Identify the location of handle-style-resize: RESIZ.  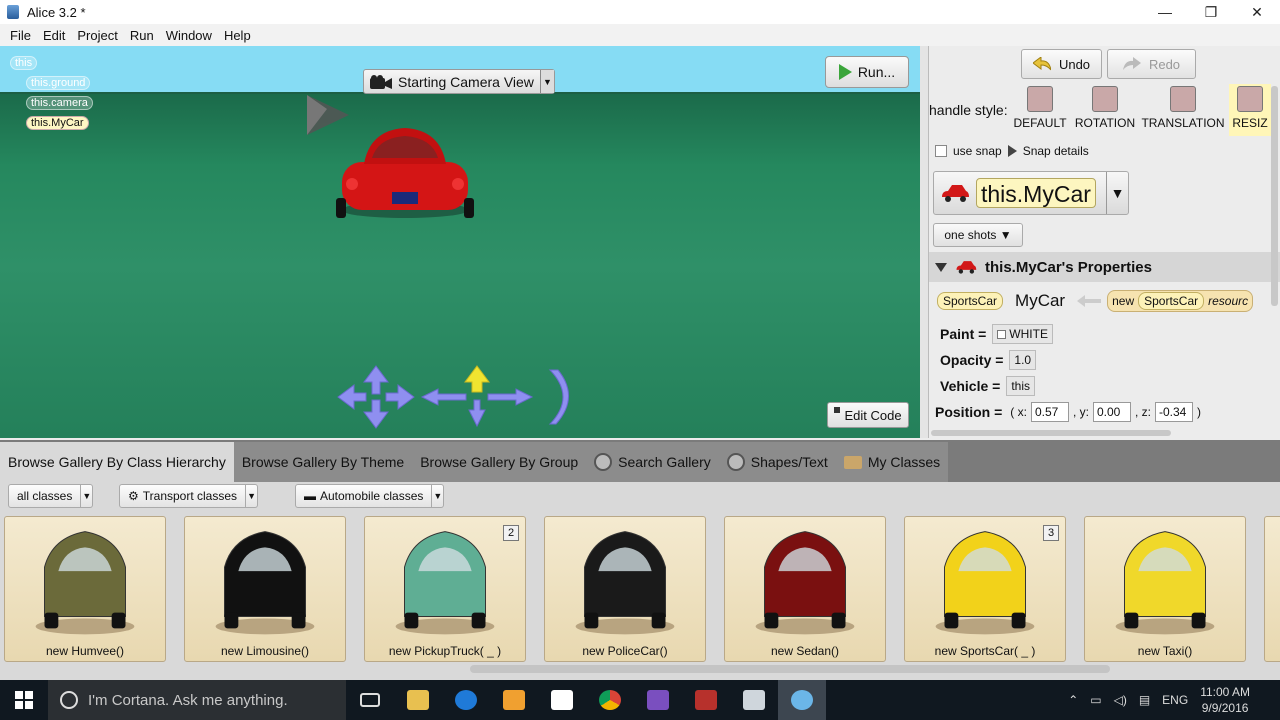
(1250, 110).